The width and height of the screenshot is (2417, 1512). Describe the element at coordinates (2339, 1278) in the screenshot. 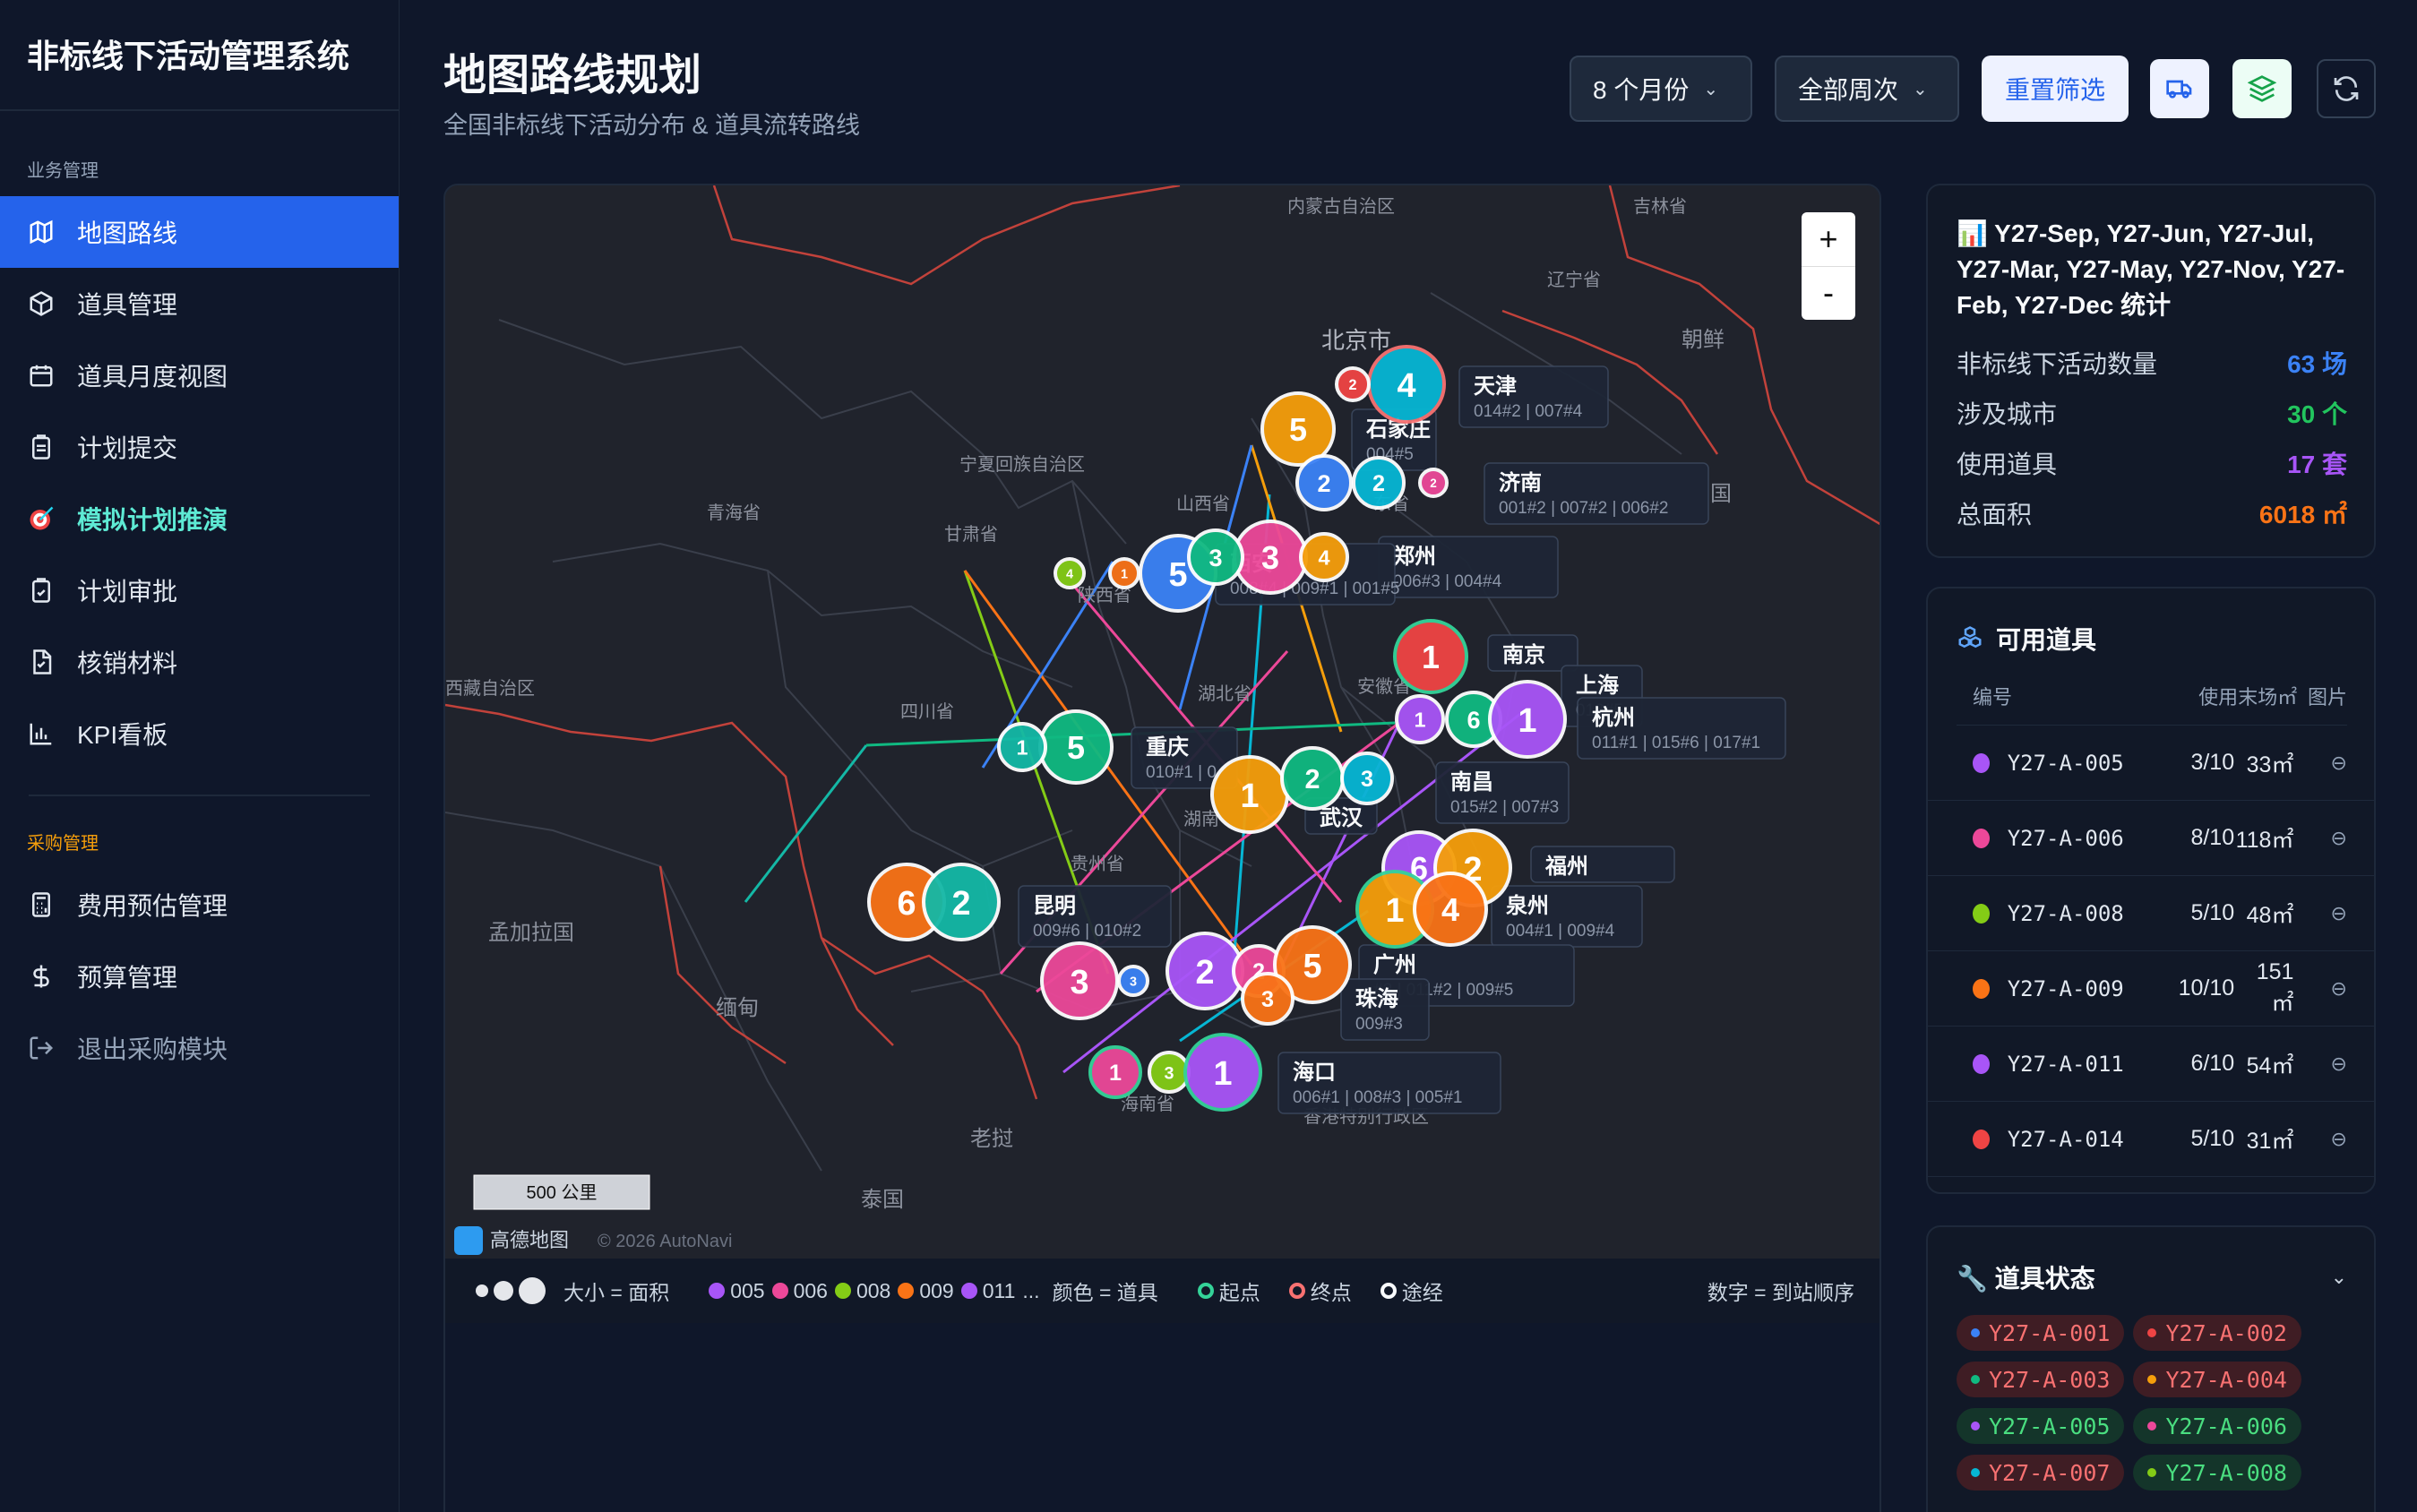

I see `chevron-down-icon: ⌄` at that location.